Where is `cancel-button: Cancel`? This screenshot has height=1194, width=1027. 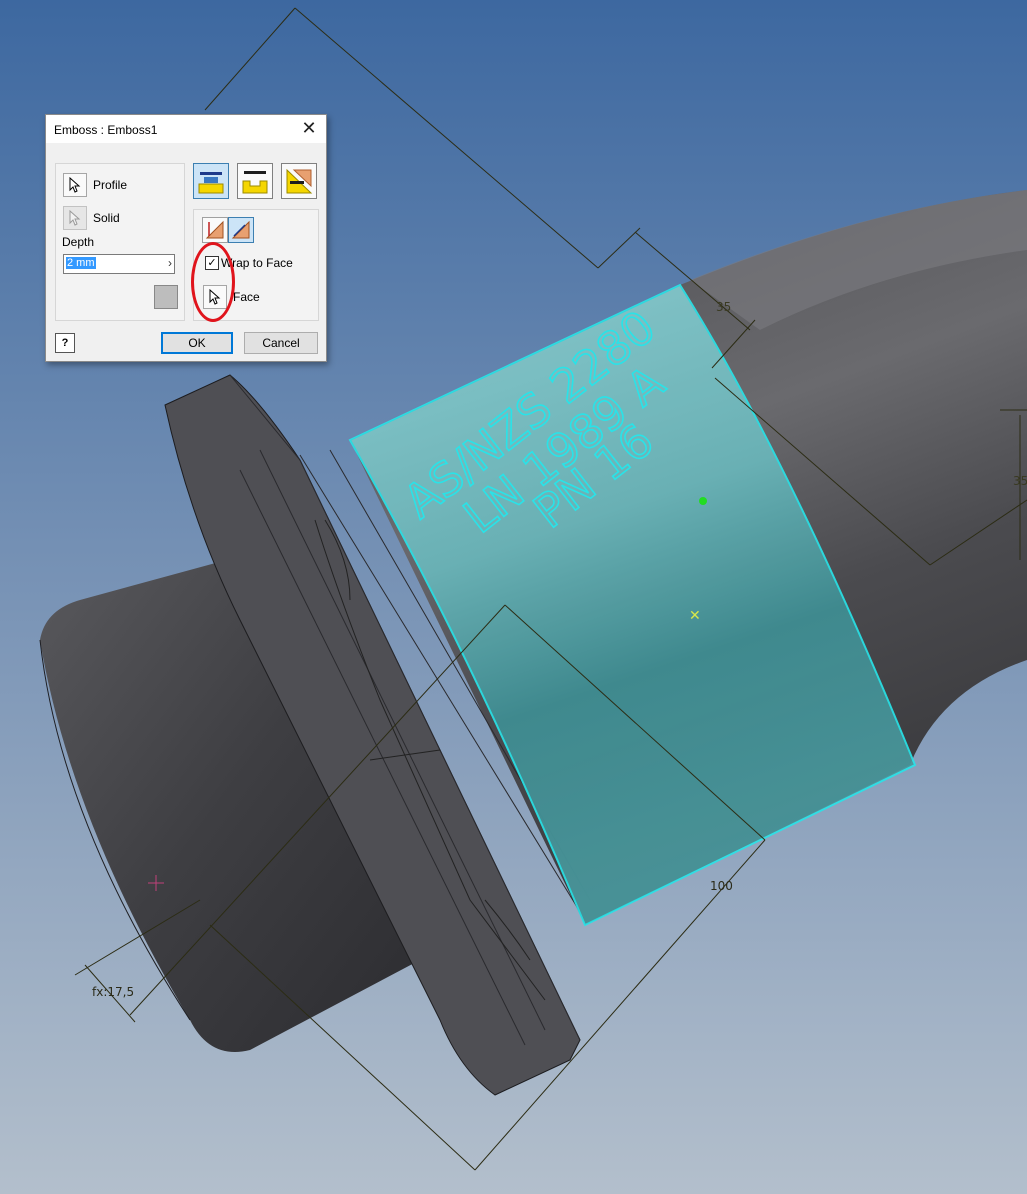
cancel-button: Cancel is located at coordinates (281, 343).